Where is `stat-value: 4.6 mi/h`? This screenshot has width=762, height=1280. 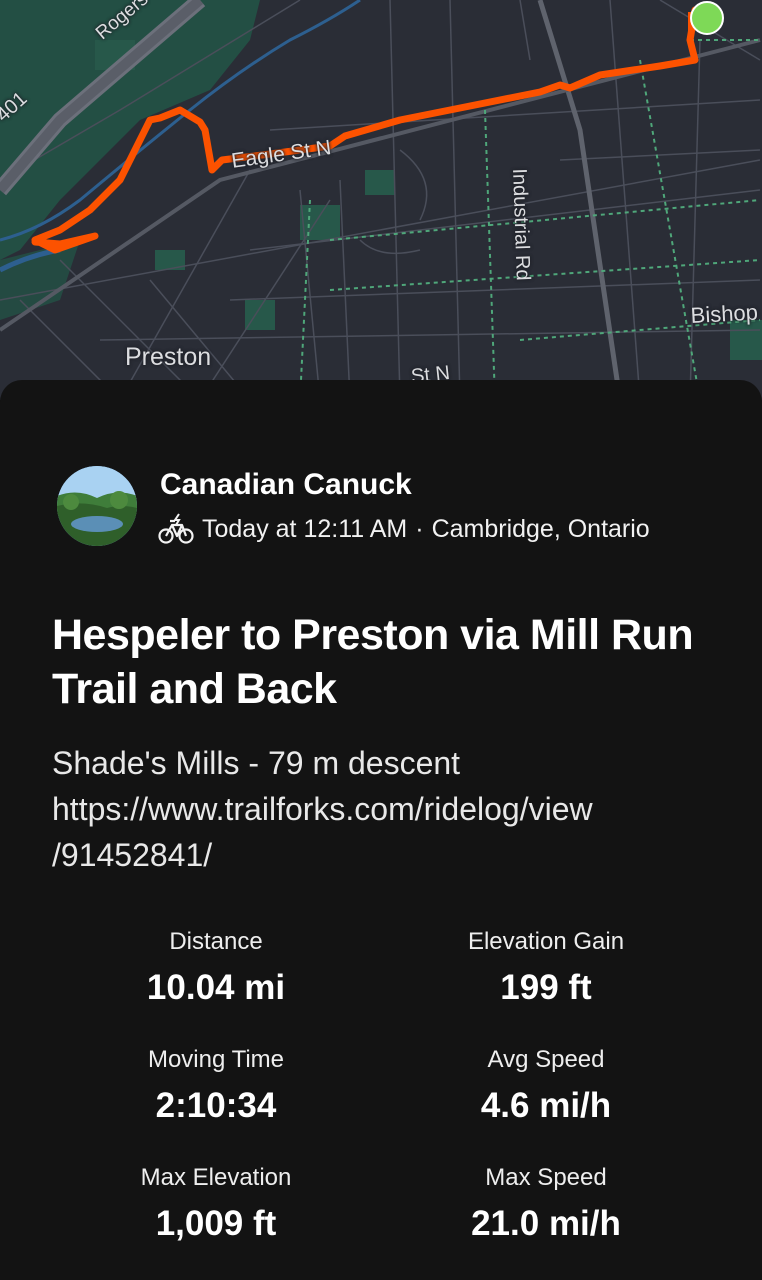 stat-value: 4.6 mi/h is located at coordinates (546, 1105).